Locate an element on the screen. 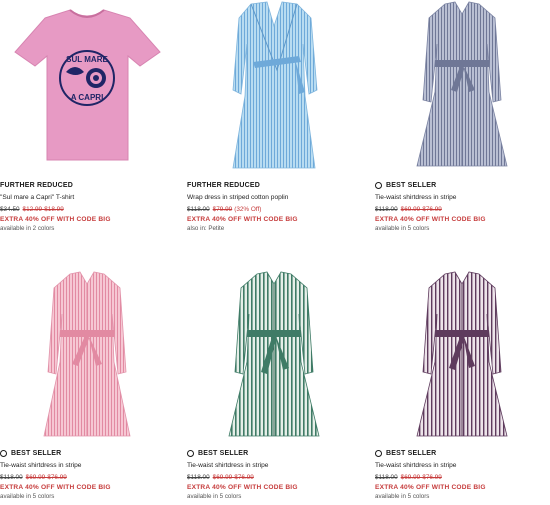  sale-price: $79.99 is located at coordinates (222, 209).